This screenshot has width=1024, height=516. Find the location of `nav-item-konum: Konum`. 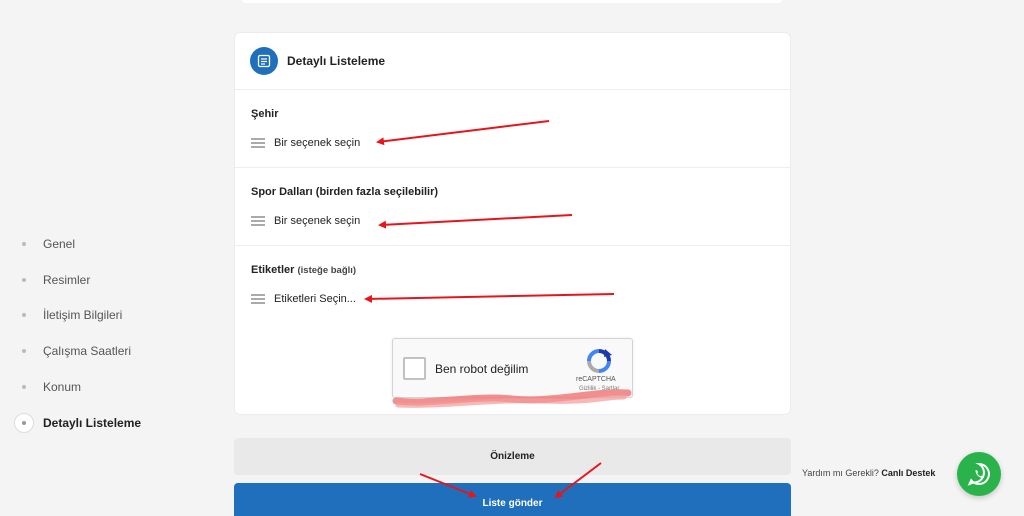

nav-item-konum: Konum is located at coordinates (114, 387).